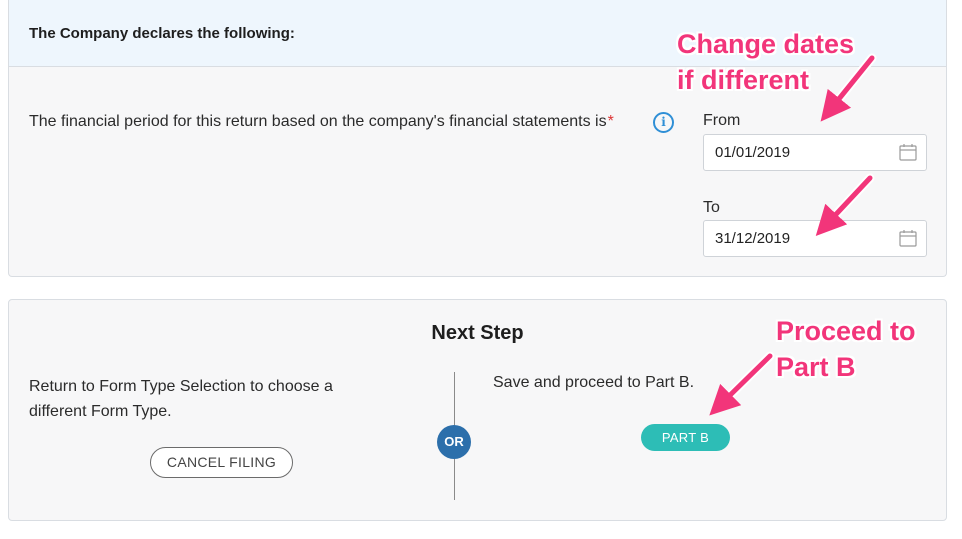 The width and height of the screenshot is (962, 539). I want to click on proceed-line-2: Part B, so click(816, 367).